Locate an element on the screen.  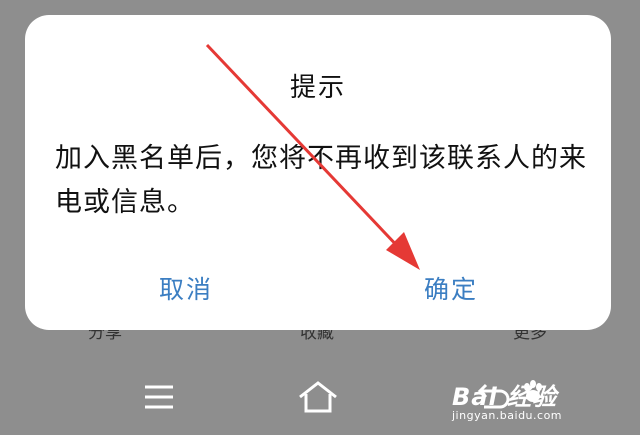
confirm-button: 确定 is located at coordinates (451, 290).